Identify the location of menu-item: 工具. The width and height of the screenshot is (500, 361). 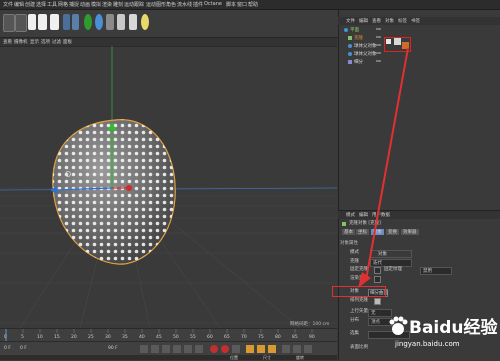
(52, 4).